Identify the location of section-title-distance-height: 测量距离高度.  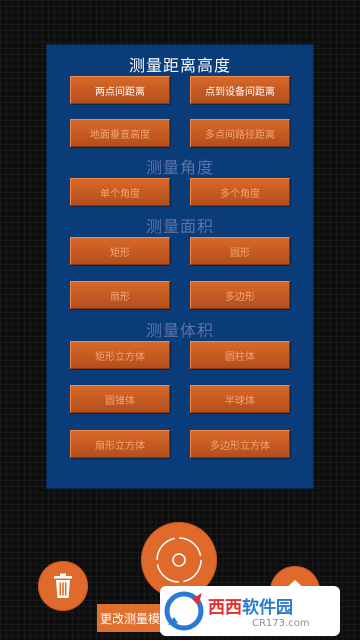
(179, 65).